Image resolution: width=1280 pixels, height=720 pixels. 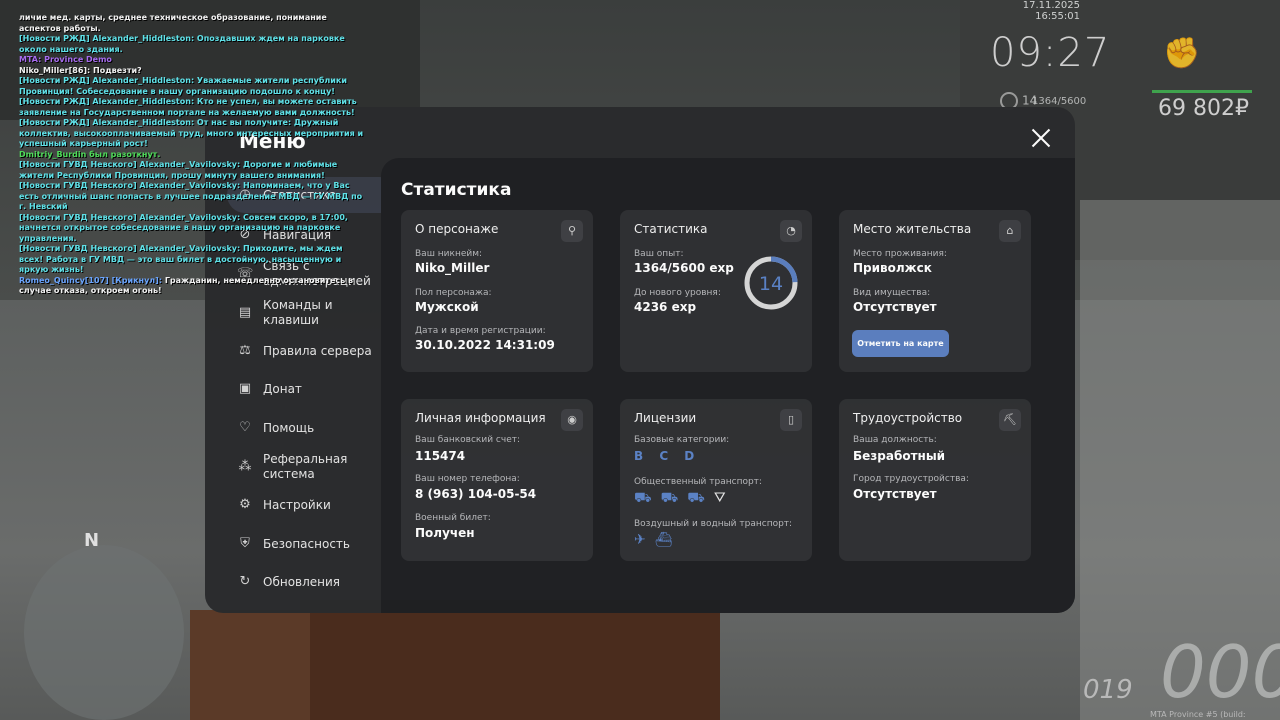 I want to click on plane-icon: ✈, so click(x=640, y=540).